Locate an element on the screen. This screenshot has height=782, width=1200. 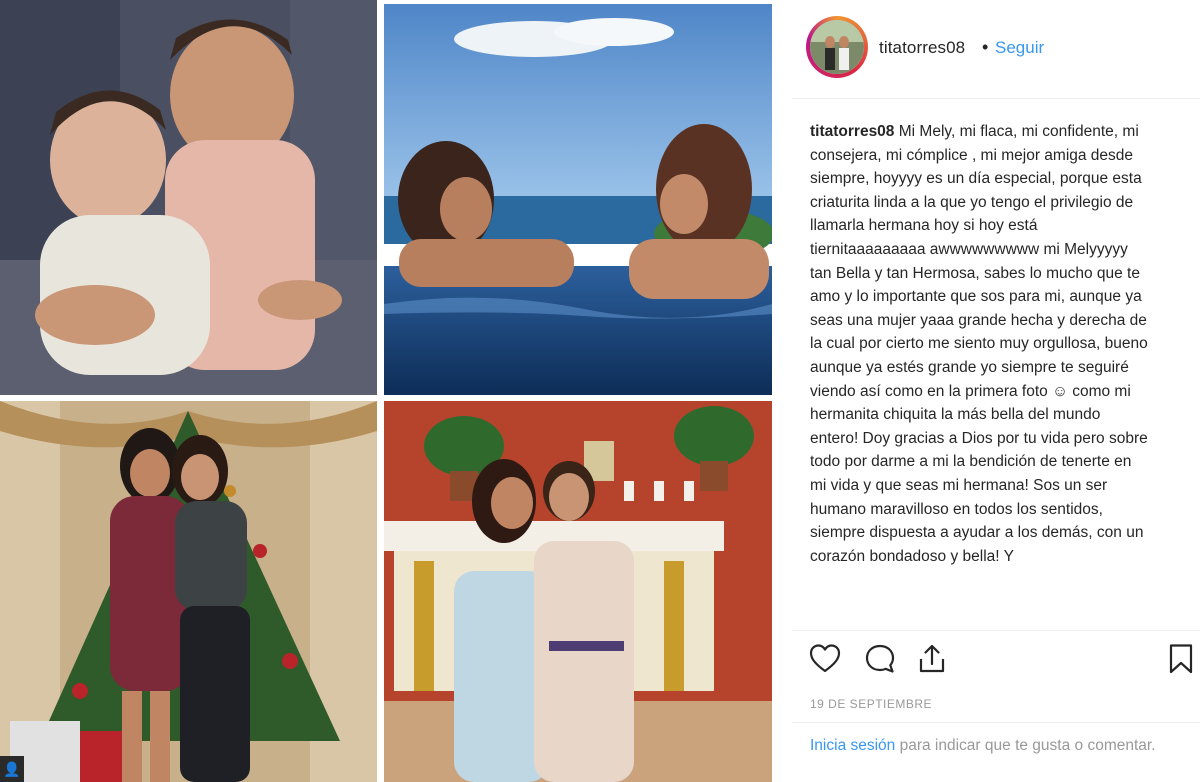
heart-icon is located at coordinates (825, 659).